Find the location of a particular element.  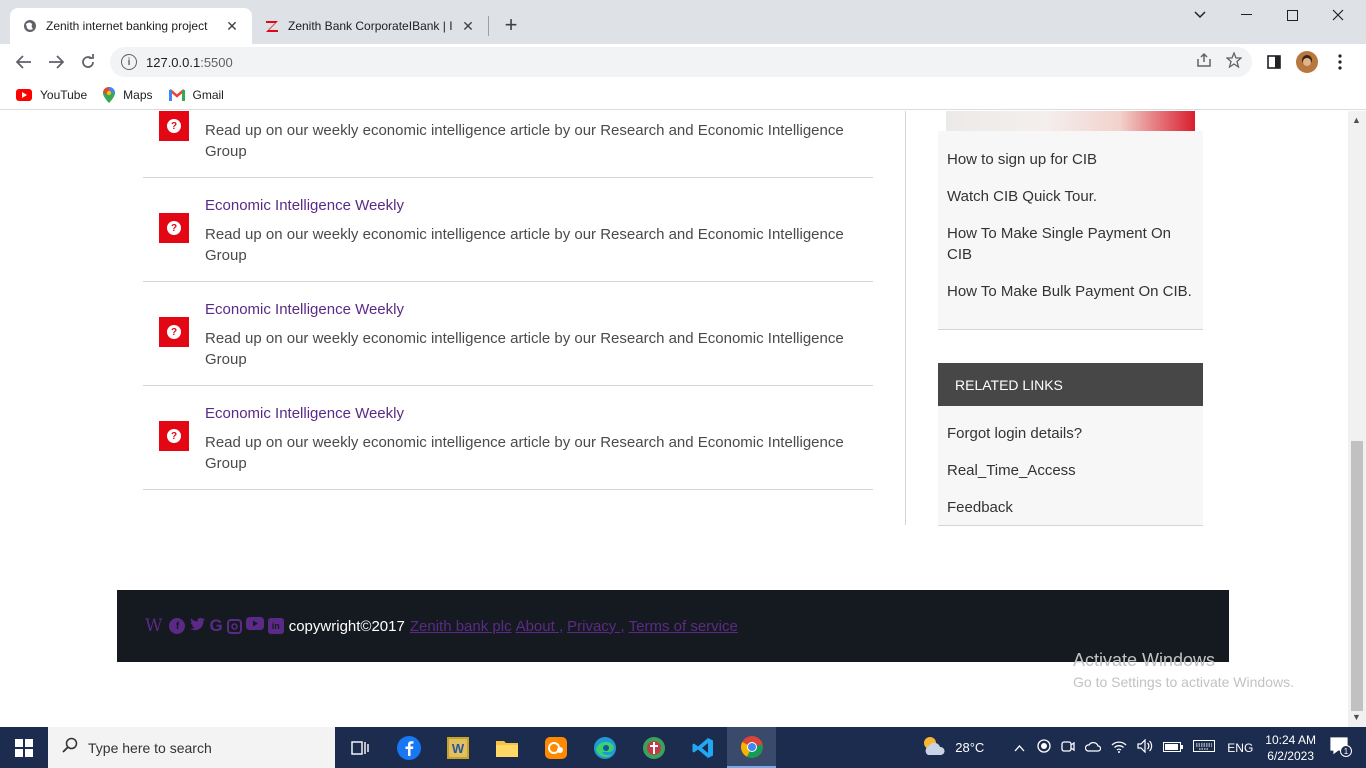

facebook-icon: f is located at coordinates (177, 626).